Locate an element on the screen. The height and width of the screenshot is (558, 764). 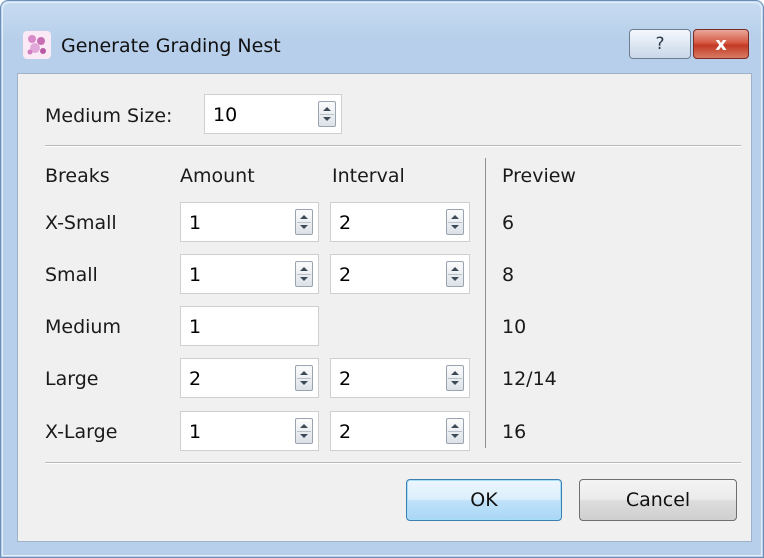
x-large-amount-spin-arrows is located at coordinates (304, 431).